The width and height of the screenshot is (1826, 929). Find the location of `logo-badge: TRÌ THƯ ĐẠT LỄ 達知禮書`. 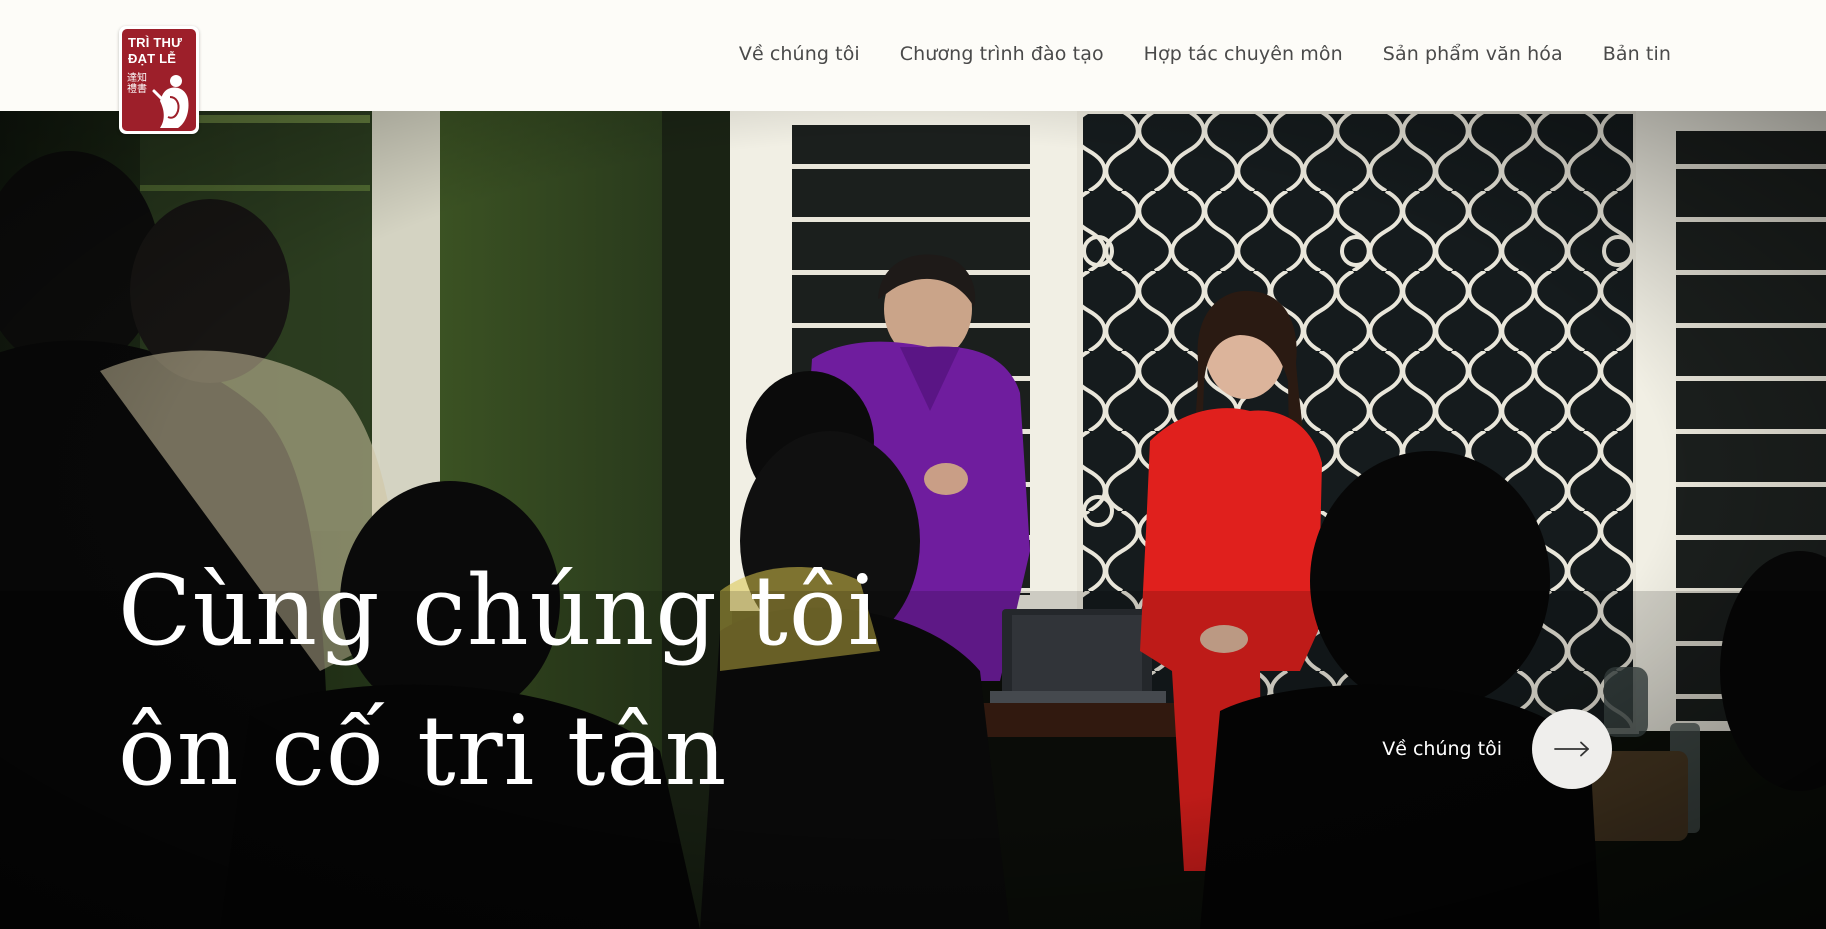

logo-badge: TRÌ THƯ ĐẠT LỄ 達知禮書 is located at coordinates (159, 80).